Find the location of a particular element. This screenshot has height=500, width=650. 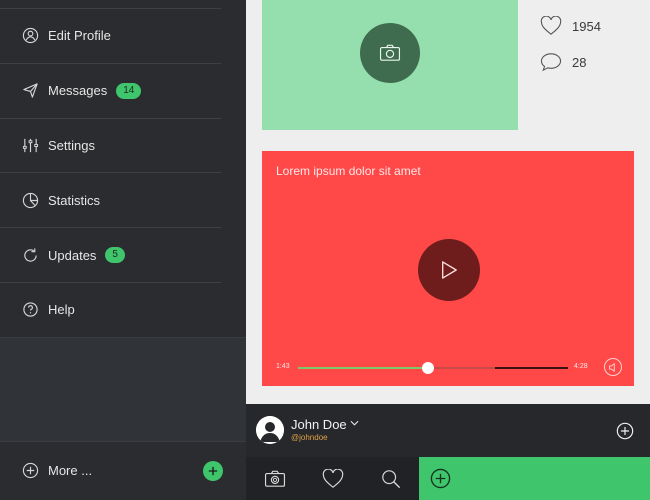

user-bar: John Doe @johndoe is located at coordinates (448, 430).